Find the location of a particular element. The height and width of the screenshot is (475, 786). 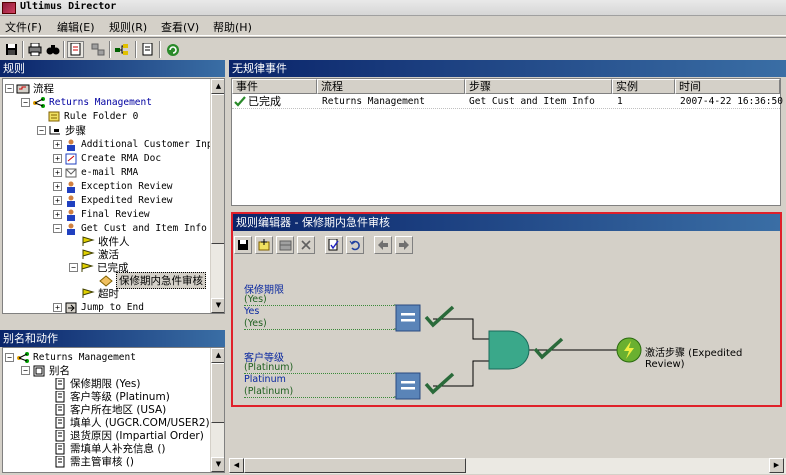

table-icon is located at coordinates (285, 245).